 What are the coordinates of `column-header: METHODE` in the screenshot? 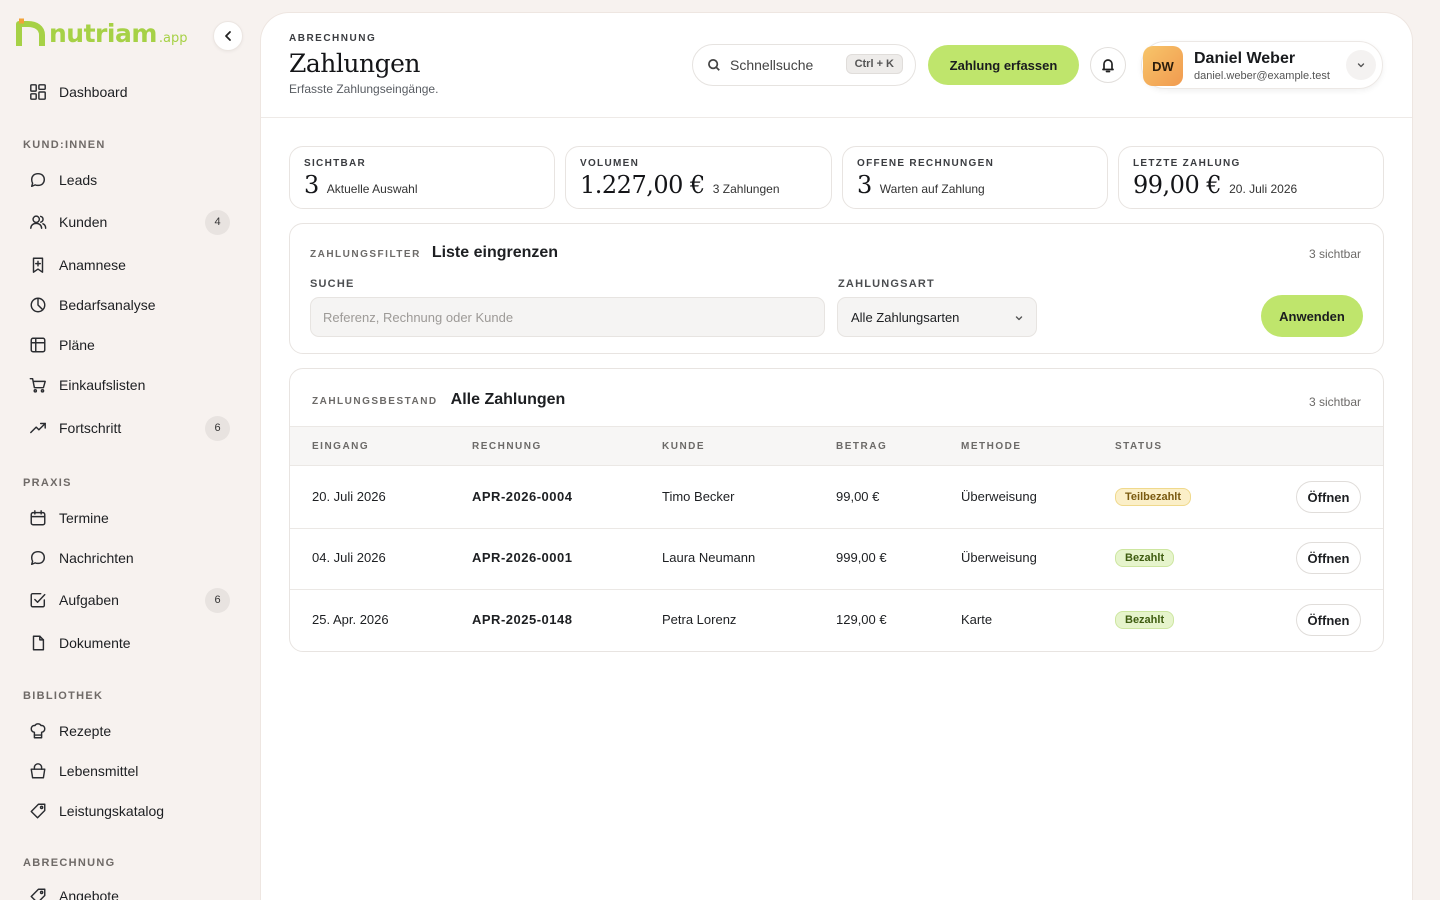 It's located at (991, 446).